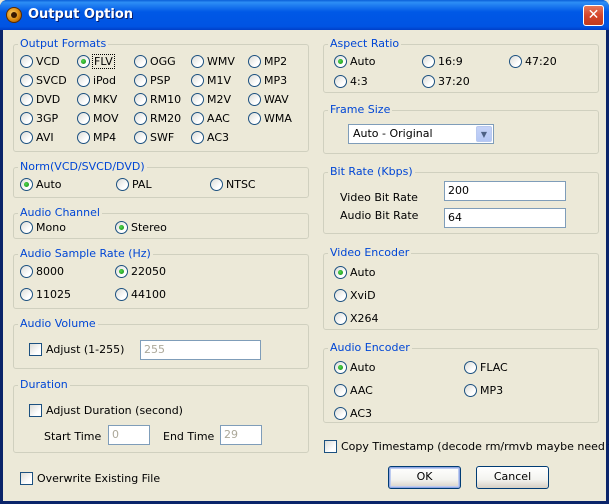 This screenshot has width=609, height=504. I want to click on end-time-input: 29, so click(241, 435).